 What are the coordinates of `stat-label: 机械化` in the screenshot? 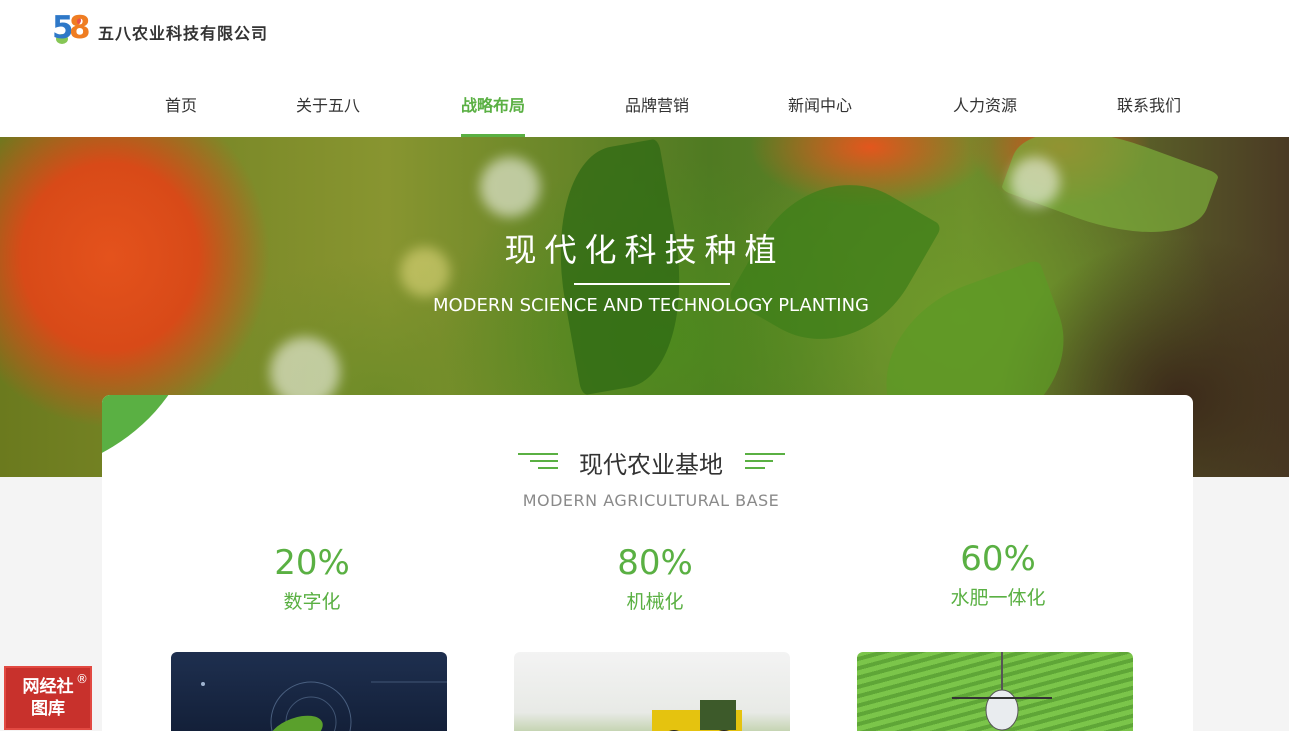 It's located at (655, 602).